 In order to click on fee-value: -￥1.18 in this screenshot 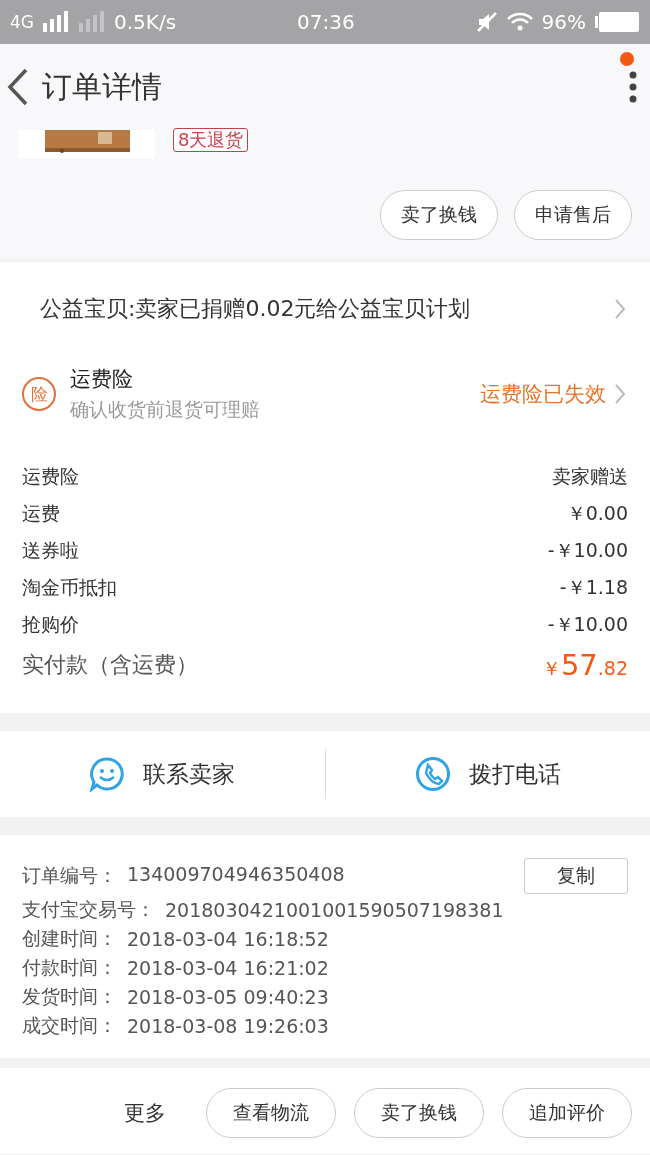, I will do `click(593, 587)`.